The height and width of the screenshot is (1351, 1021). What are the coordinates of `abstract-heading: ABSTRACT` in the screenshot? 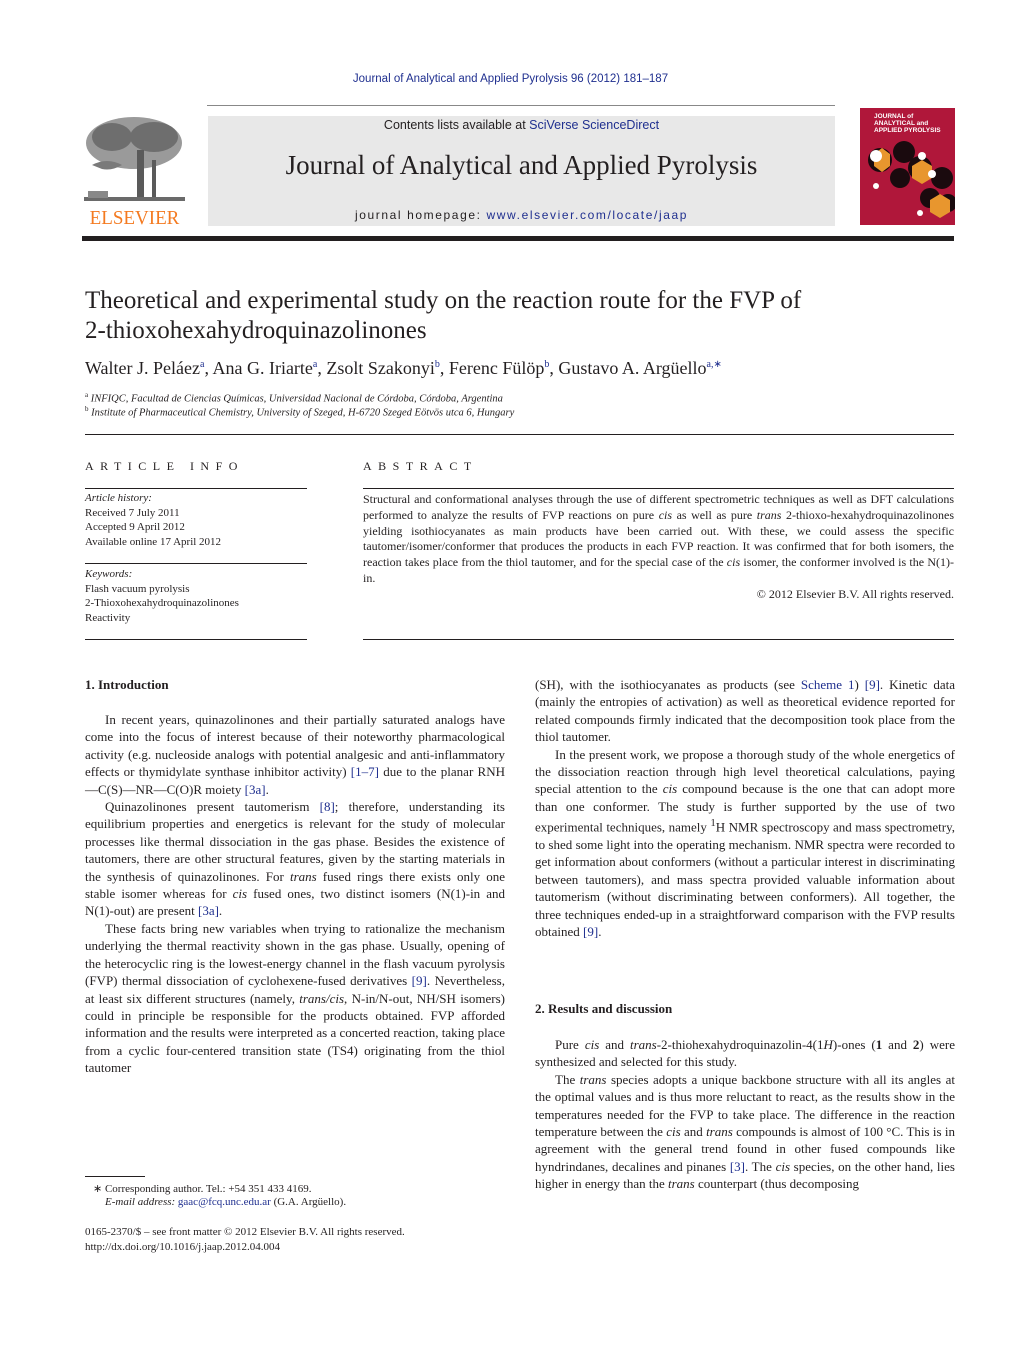 It's located at (420, 466).